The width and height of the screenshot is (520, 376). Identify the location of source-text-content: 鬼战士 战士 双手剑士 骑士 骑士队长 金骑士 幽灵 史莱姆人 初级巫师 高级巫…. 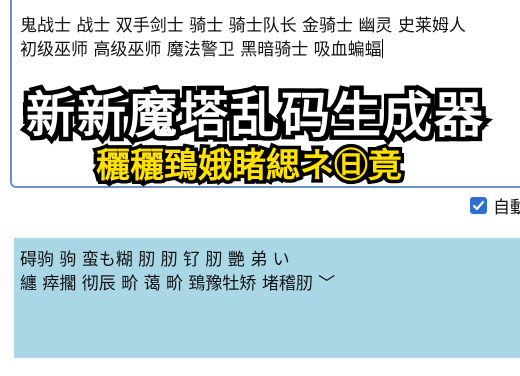
(270, 38).